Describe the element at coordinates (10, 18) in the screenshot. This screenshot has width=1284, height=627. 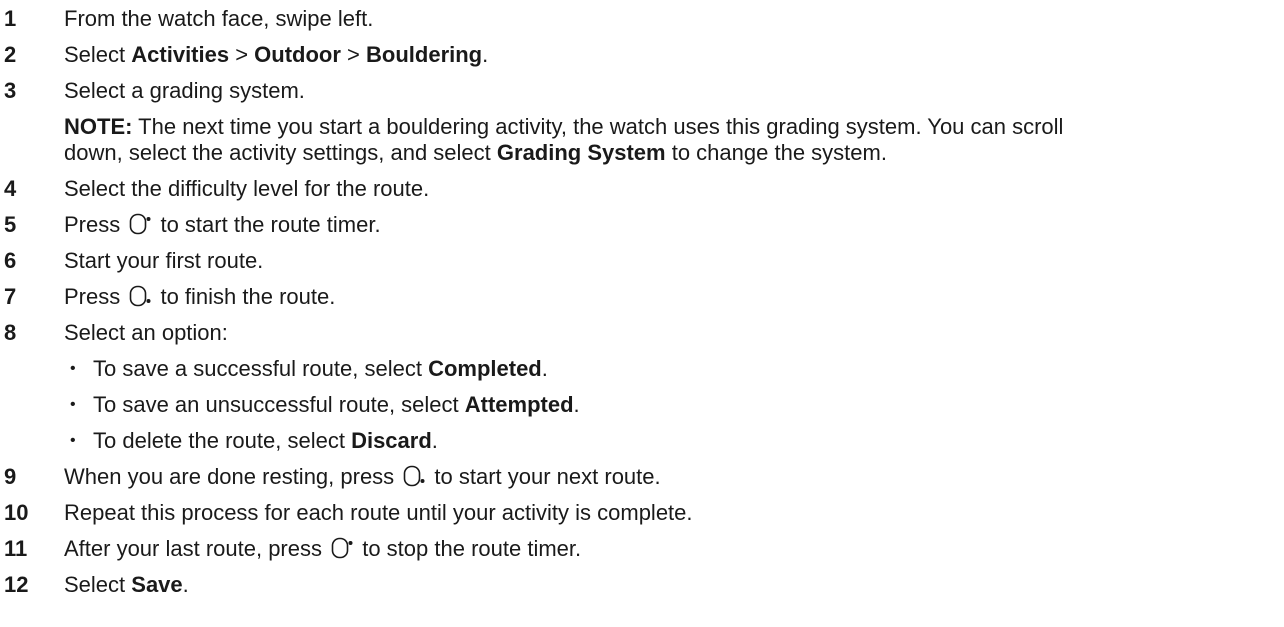
I see `step-number: 1` at that location.